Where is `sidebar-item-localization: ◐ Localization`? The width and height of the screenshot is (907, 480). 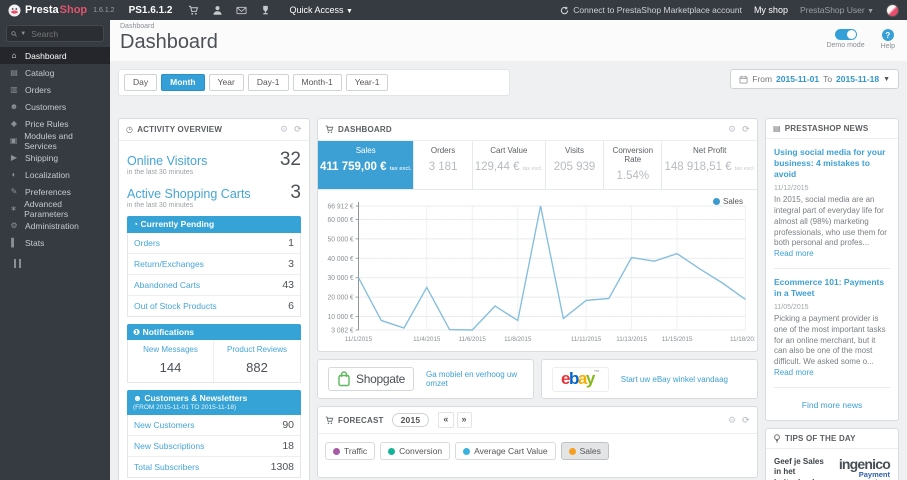 sidebar-item-localization: ◐ Localization is located at coordinates (55, 174).